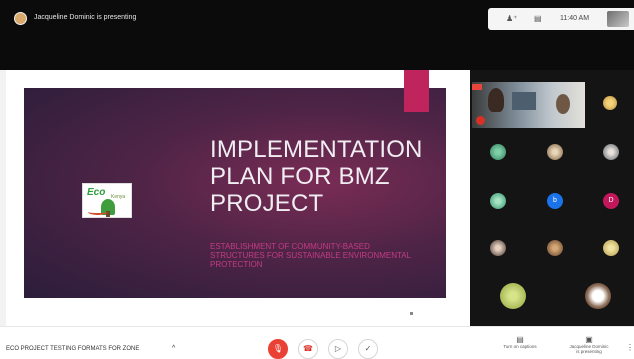 The width and height of the screenshot is (634, 359). What do you see at coordinates (575, 18) in the screenshot?
I see `clock-time: 11:40 AM` at bounding box center [575, 18].